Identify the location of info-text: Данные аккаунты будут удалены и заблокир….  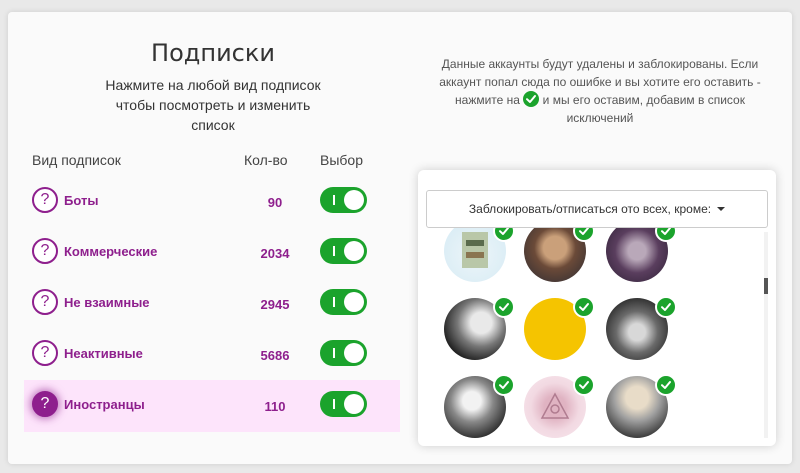
(600, 91).